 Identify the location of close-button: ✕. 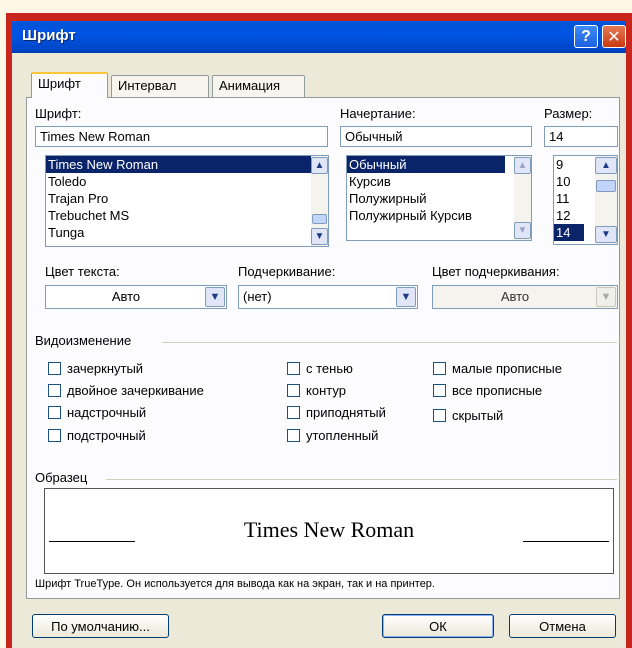
(614, 36).